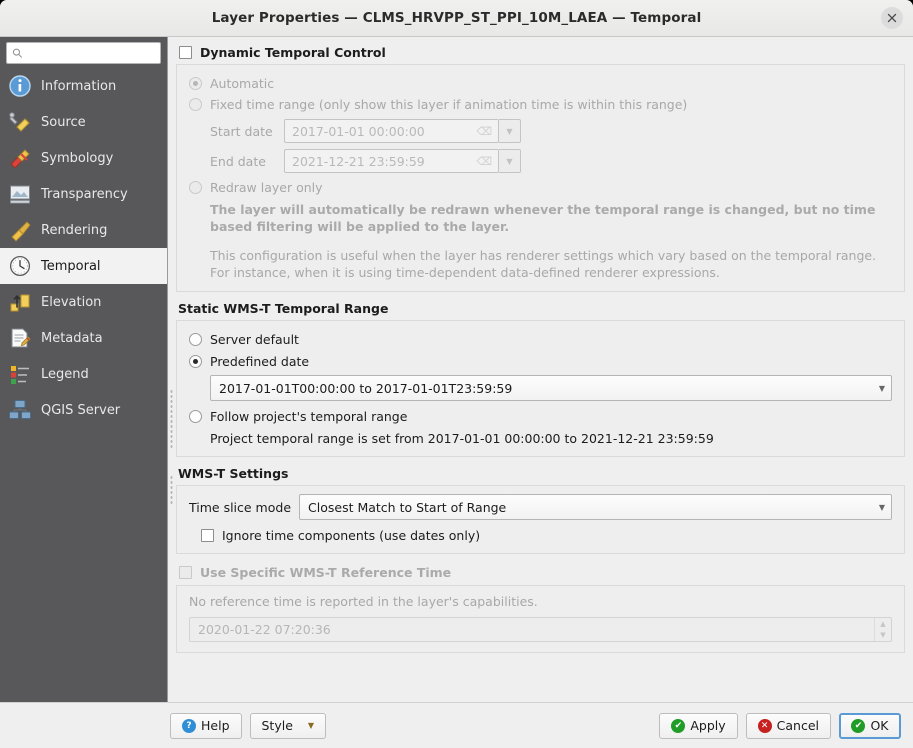  I want to click on reference-time-spinbox: 2020-01-22 07:20:36 ▲ ▼, so click(540, 629).